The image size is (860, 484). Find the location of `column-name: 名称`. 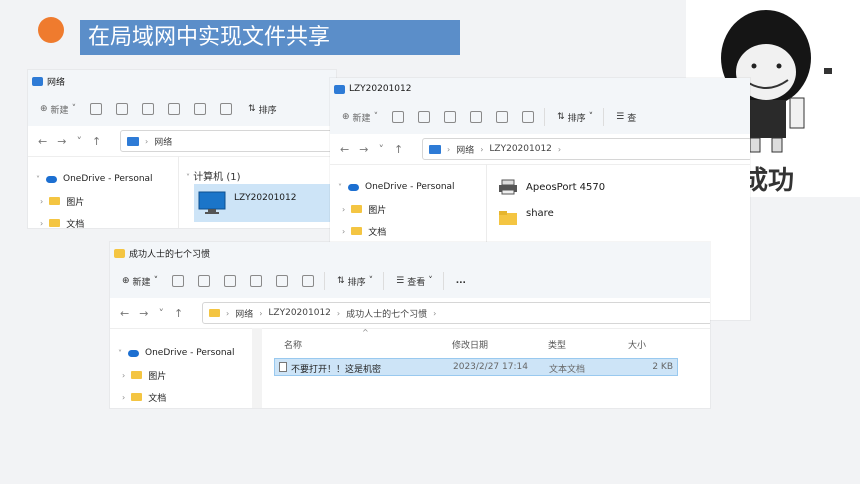

column-name: 名称 is located at coordinates (293, 344).